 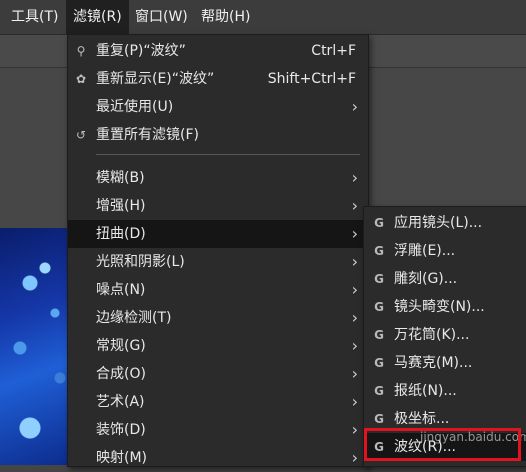 What do you see at coordinates (155, 79) in the screenshot?
I see `menu-item-label: 重新显示(E)“波纹”` at bounding box center [155, 79].